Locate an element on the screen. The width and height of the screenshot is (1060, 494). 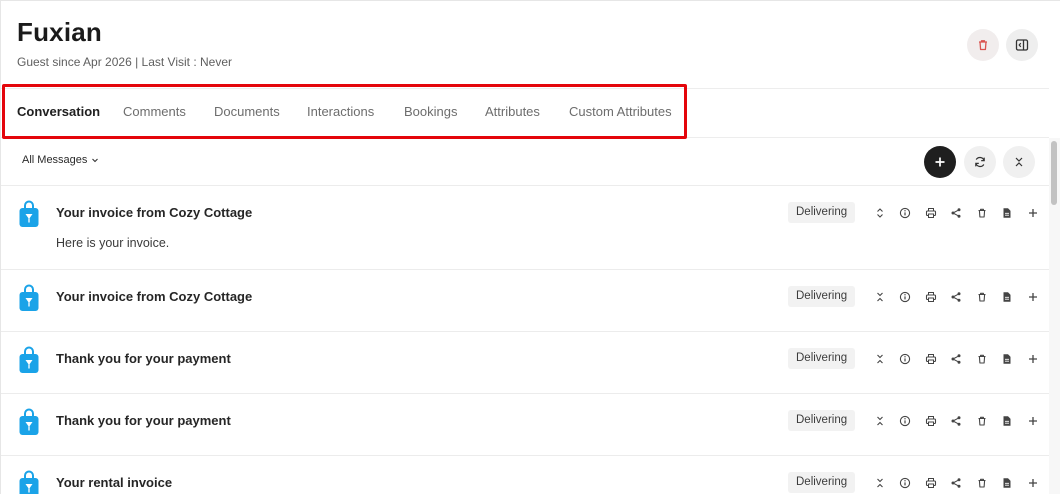
tab-interactions: Interactions is located at coordinates (340, 111).